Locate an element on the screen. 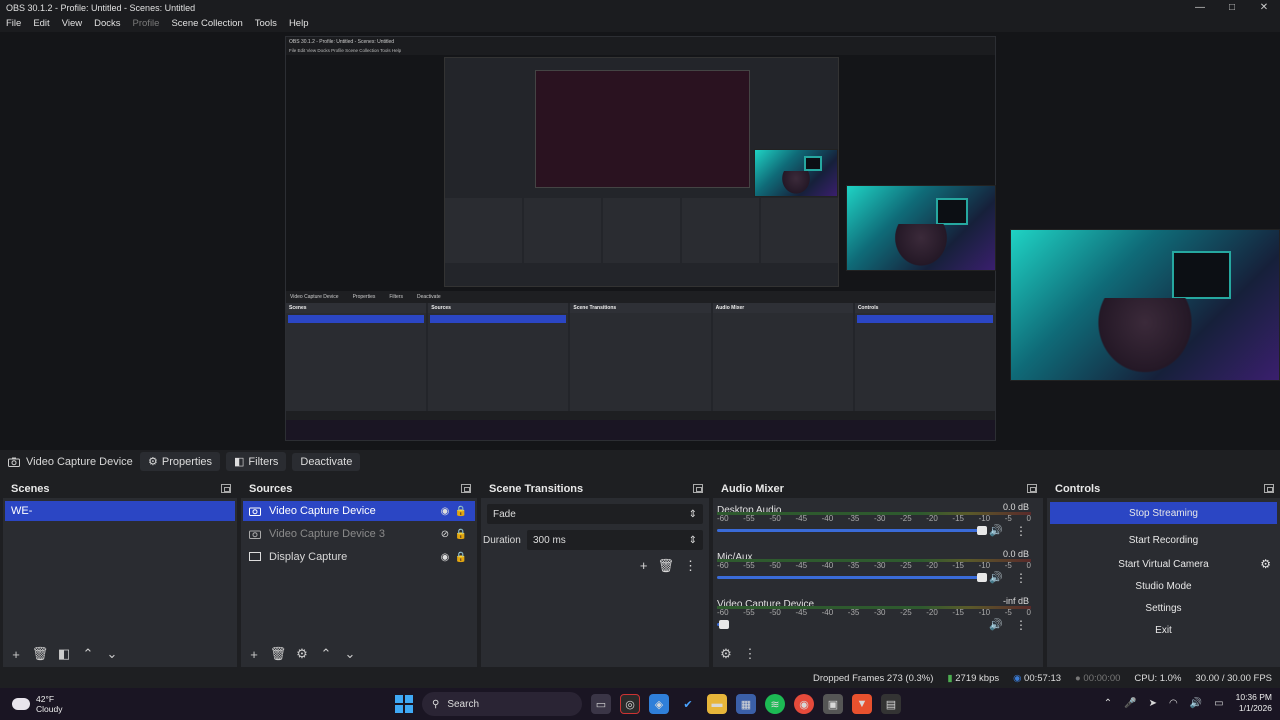 The image size is (1280, 720). menu-tools: Tools is located at coordinates (266, 23).